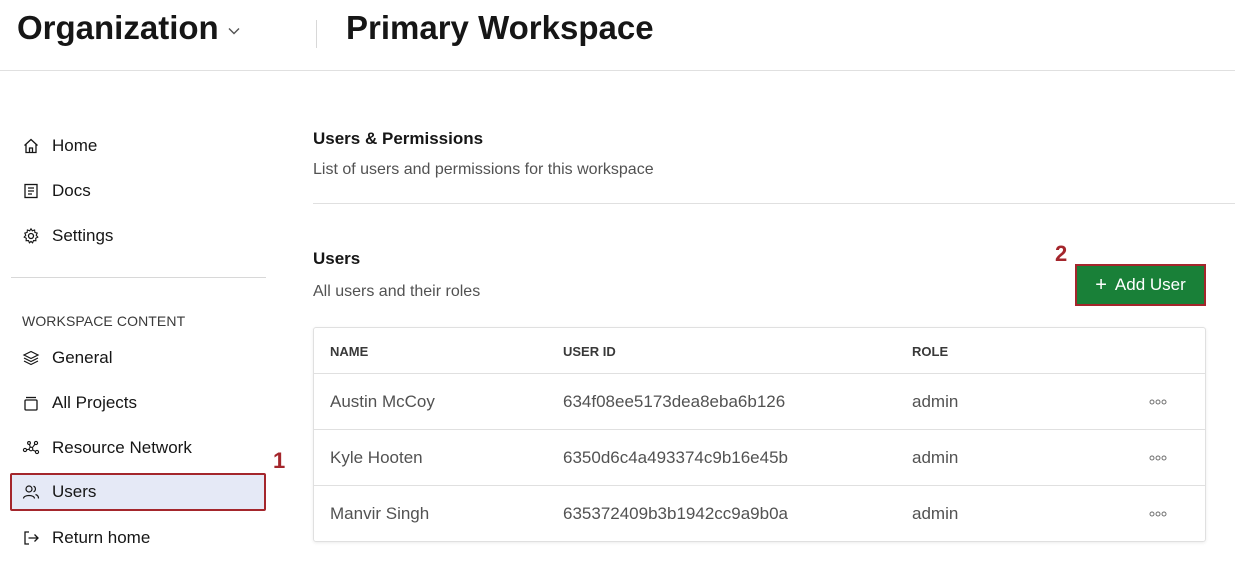 The width and height of the screenshot is (1235, 581). What do you see at coordinates (349, 351) in the screenshot?
I see `column-header-name: NAME` at bounding box center [349, 351].